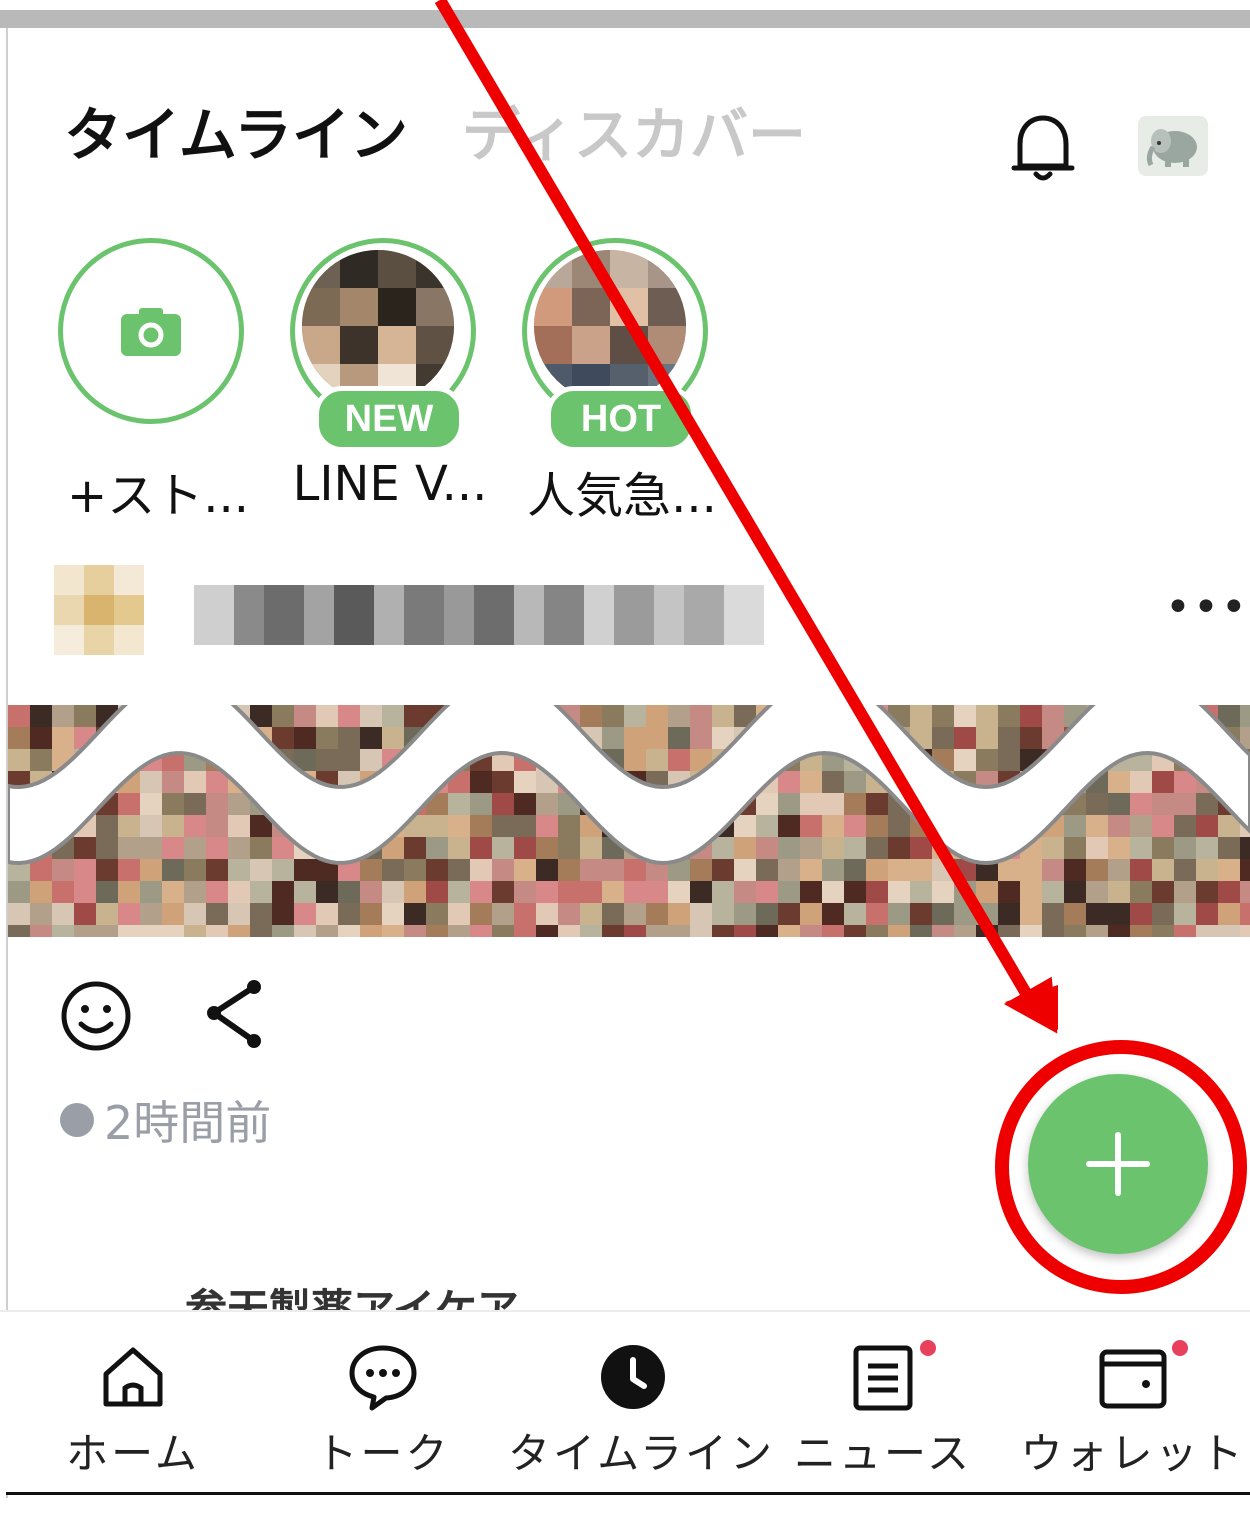 The width and height of the screenshot is (1250, 1523). Describe the element at coordinates (1206, 608) in the screenshot. I see `more-options-icon: •••` at that location.